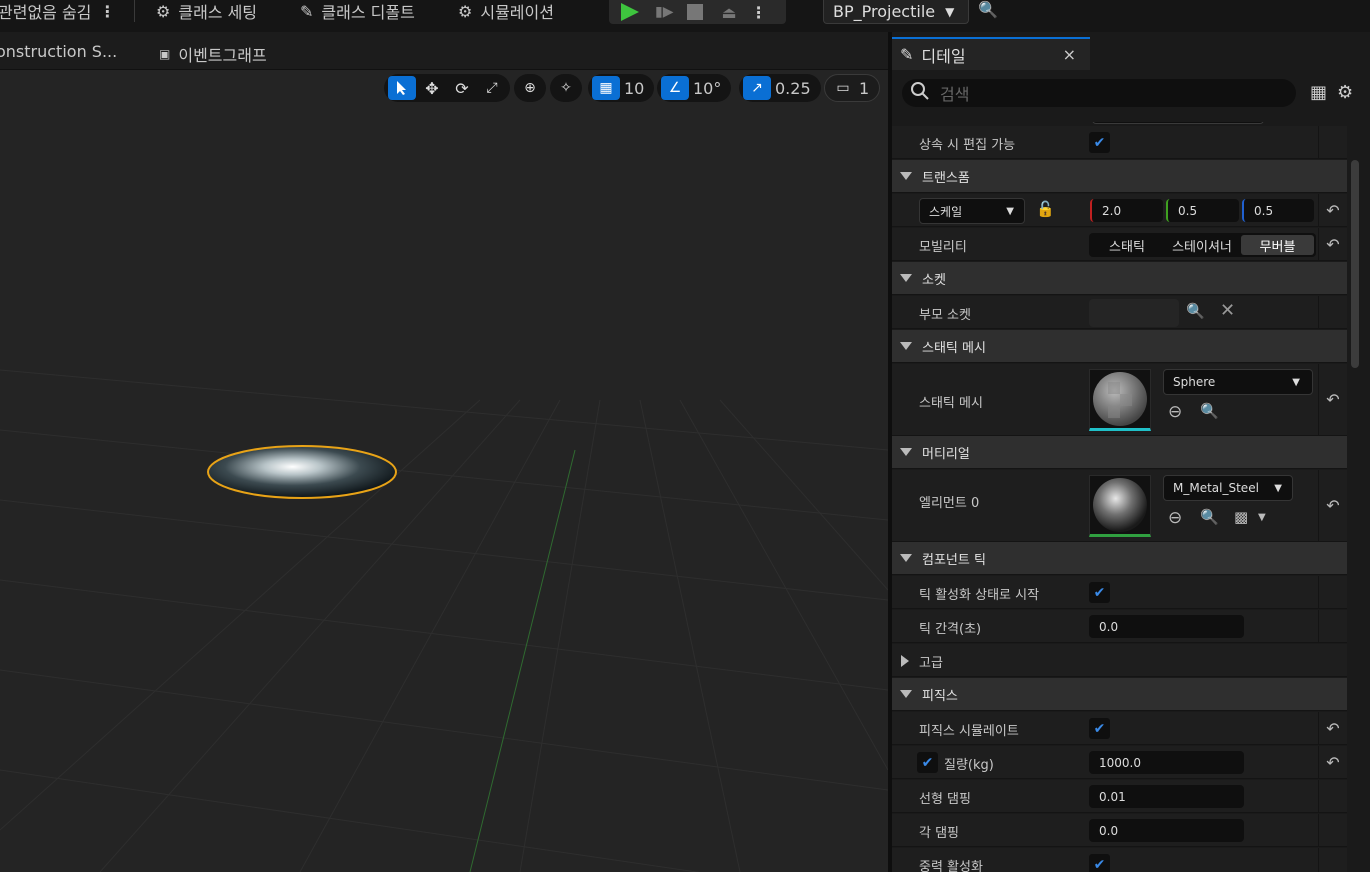 The image size is (1370, 872). What do you see at coordinates (675, 88) in the screenshot?
I see `angle-icon: ∠` at bounding box center [675, 88].